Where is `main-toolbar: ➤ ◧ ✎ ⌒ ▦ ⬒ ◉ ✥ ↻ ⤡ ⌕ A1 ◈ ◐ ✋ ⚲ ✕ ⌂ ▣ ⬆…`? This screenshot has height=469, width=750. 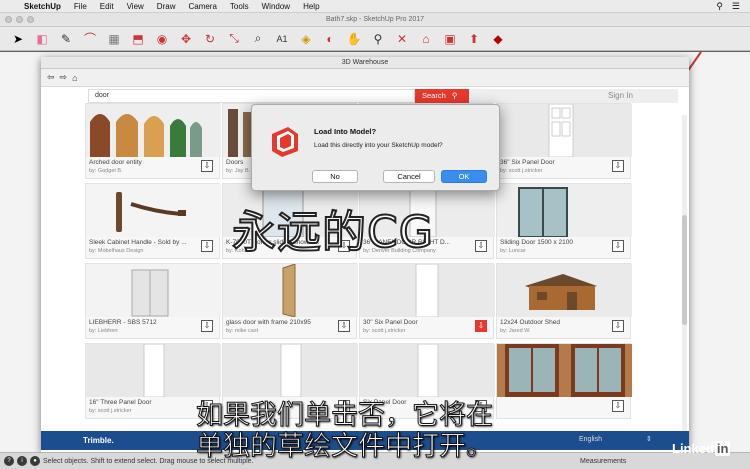 main-toolbar: ➤ ◧ ✎ ⌒ ▦ ⬒ ◉ ✥ ↻ ⤡ ⌕ A1 ◈ ◐ ✋ ⚲ ✕ ⌂ ▣ ⬆… is located at coordinates (375, 39).